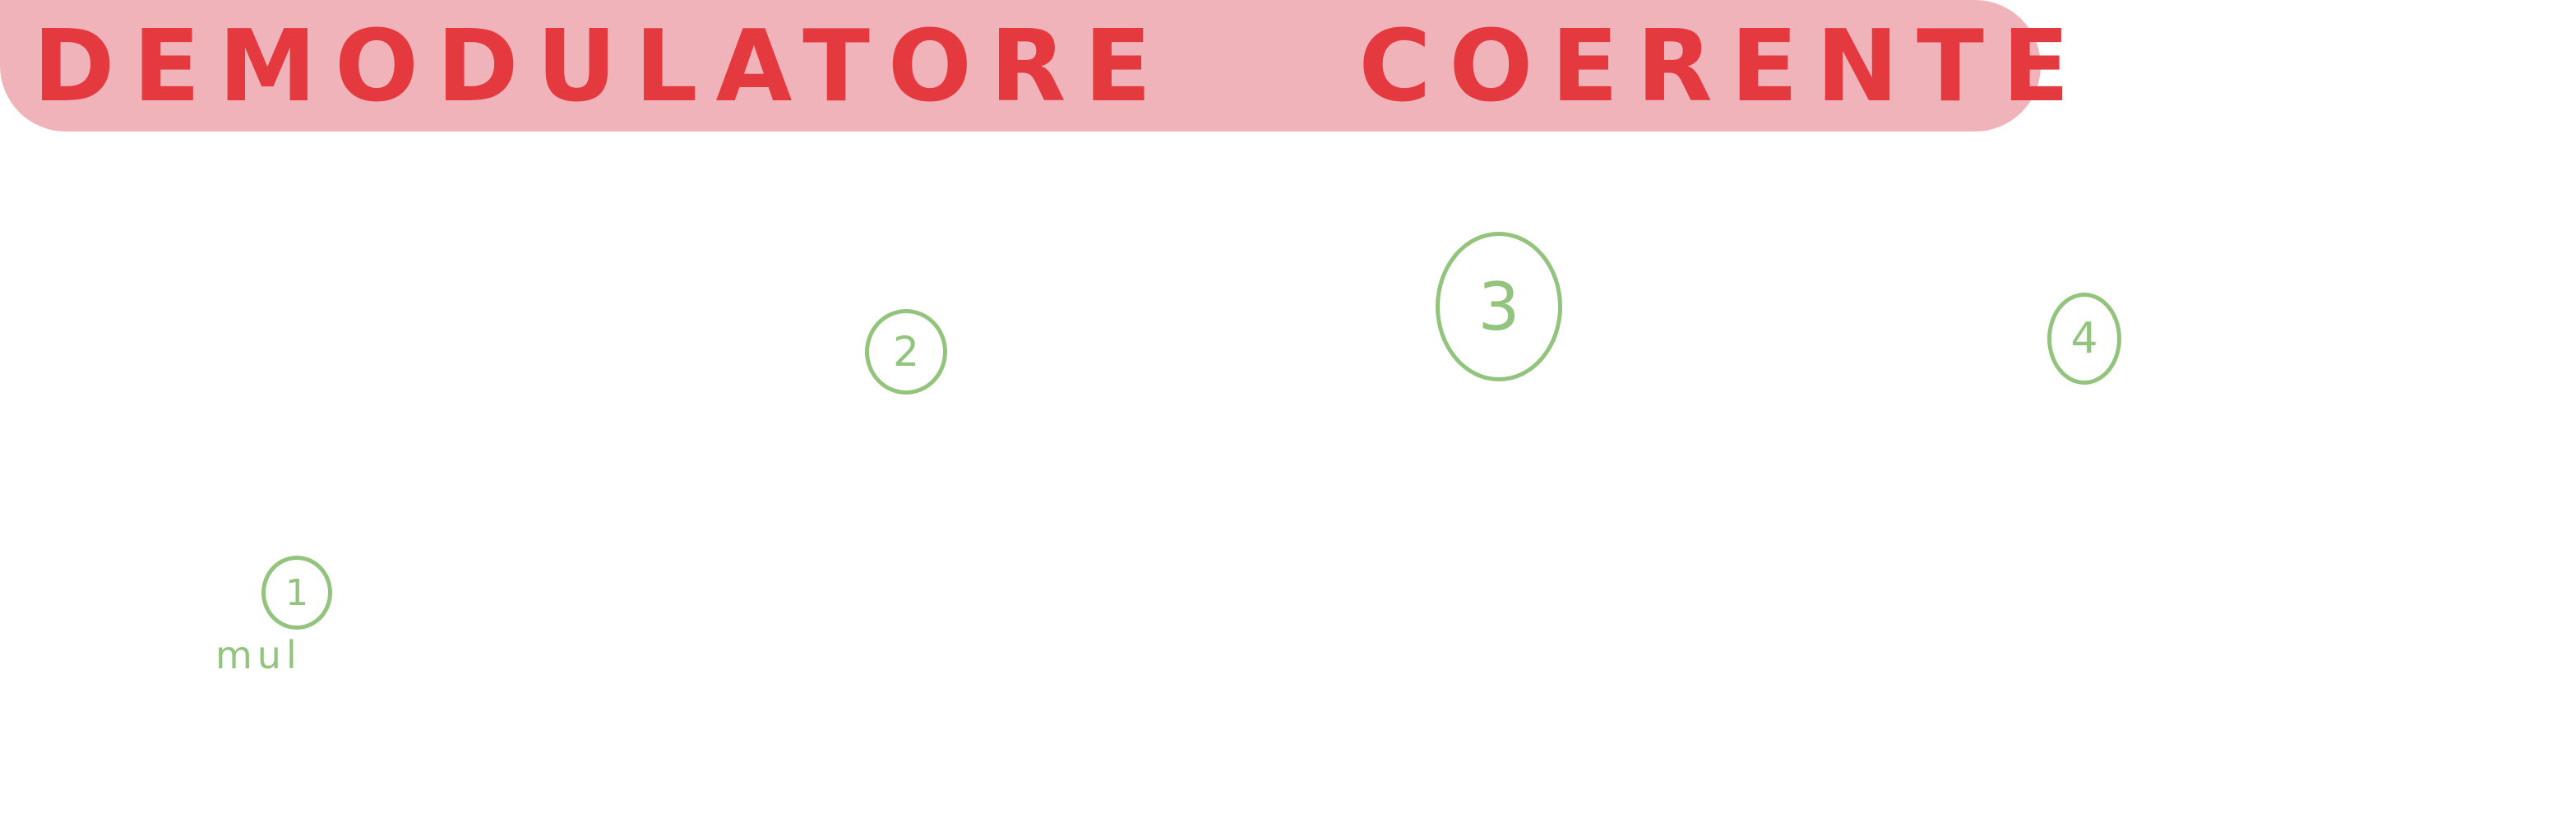 This screenshot has height=822, width=2576. I want to click on step-marker-label: 1, so click(296, 592).